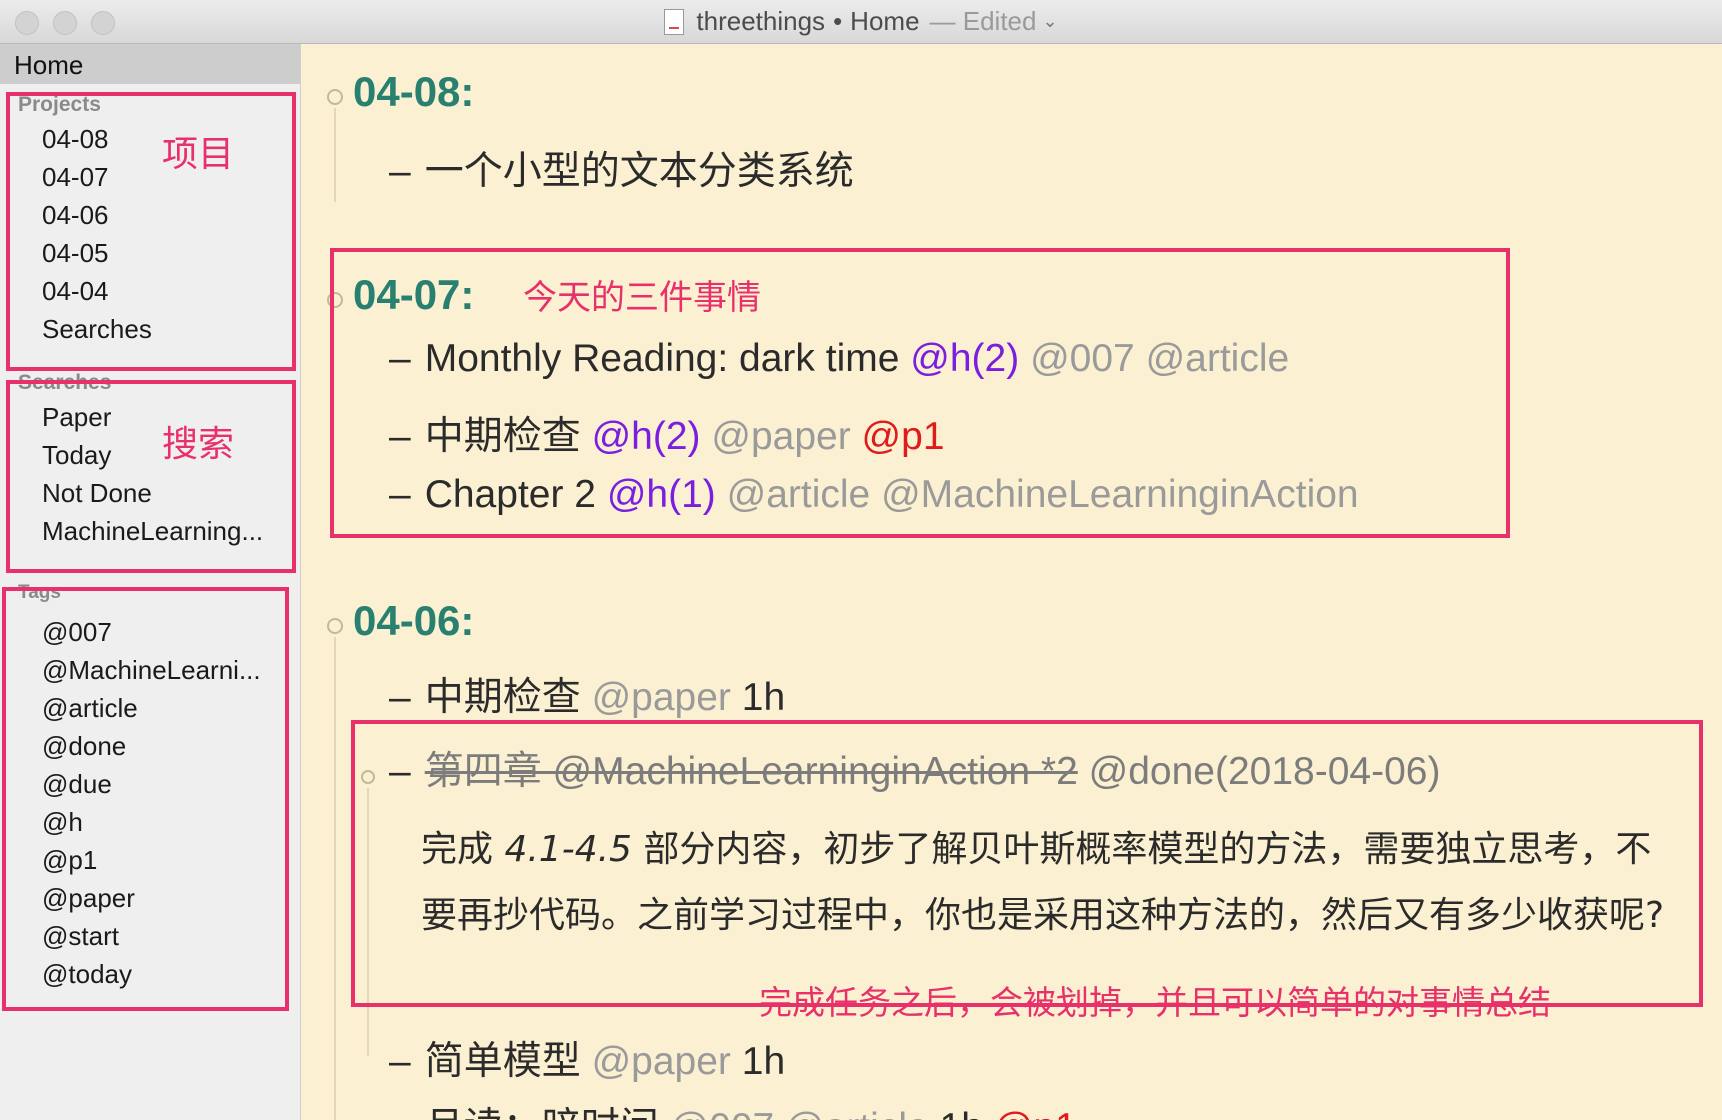 The image size is (1722, 1120). Describe the element at coordinates (413, 92) in the screenshot. I see `project-heading: 04-08:` at that location.